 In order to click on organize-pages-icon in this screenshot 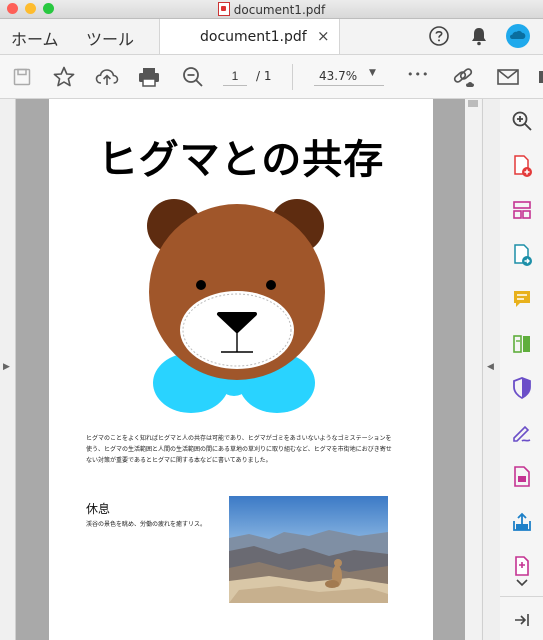, I will do `click(522, 210)`.